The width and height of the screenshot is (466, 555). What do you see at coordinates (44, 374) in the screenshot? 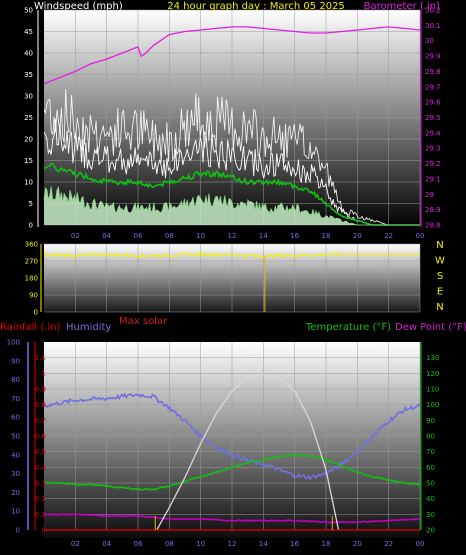
I see `rainfall-y-tick-label: 1` at bounding box center [44, 374].